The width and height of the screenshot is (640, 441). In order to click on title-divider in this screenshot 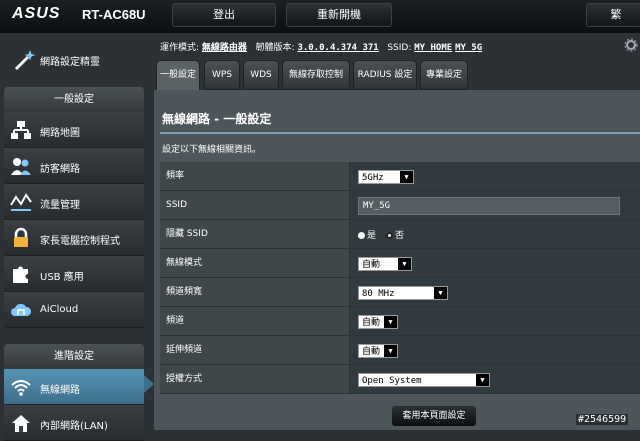, I will do `click(400, 133)`.